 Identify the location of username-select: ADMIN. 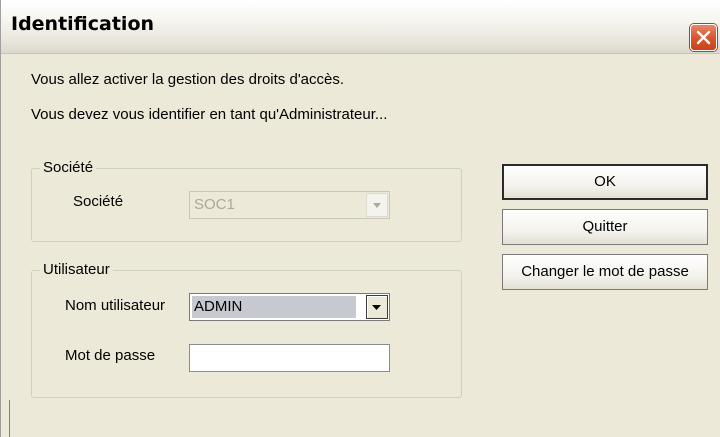
(289, 307).